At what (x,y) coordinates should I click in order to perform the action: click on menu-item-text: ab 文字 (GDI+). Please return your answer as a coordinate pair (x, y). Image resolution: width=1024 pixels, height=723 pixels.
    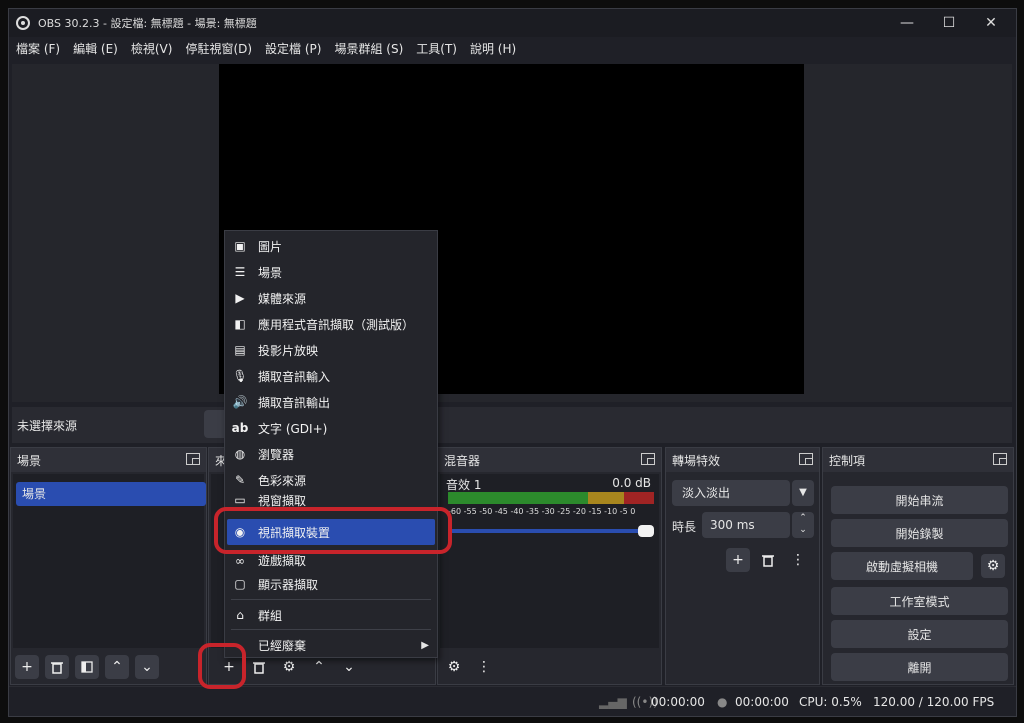
    Looking at the image, I should click on (331, 428).